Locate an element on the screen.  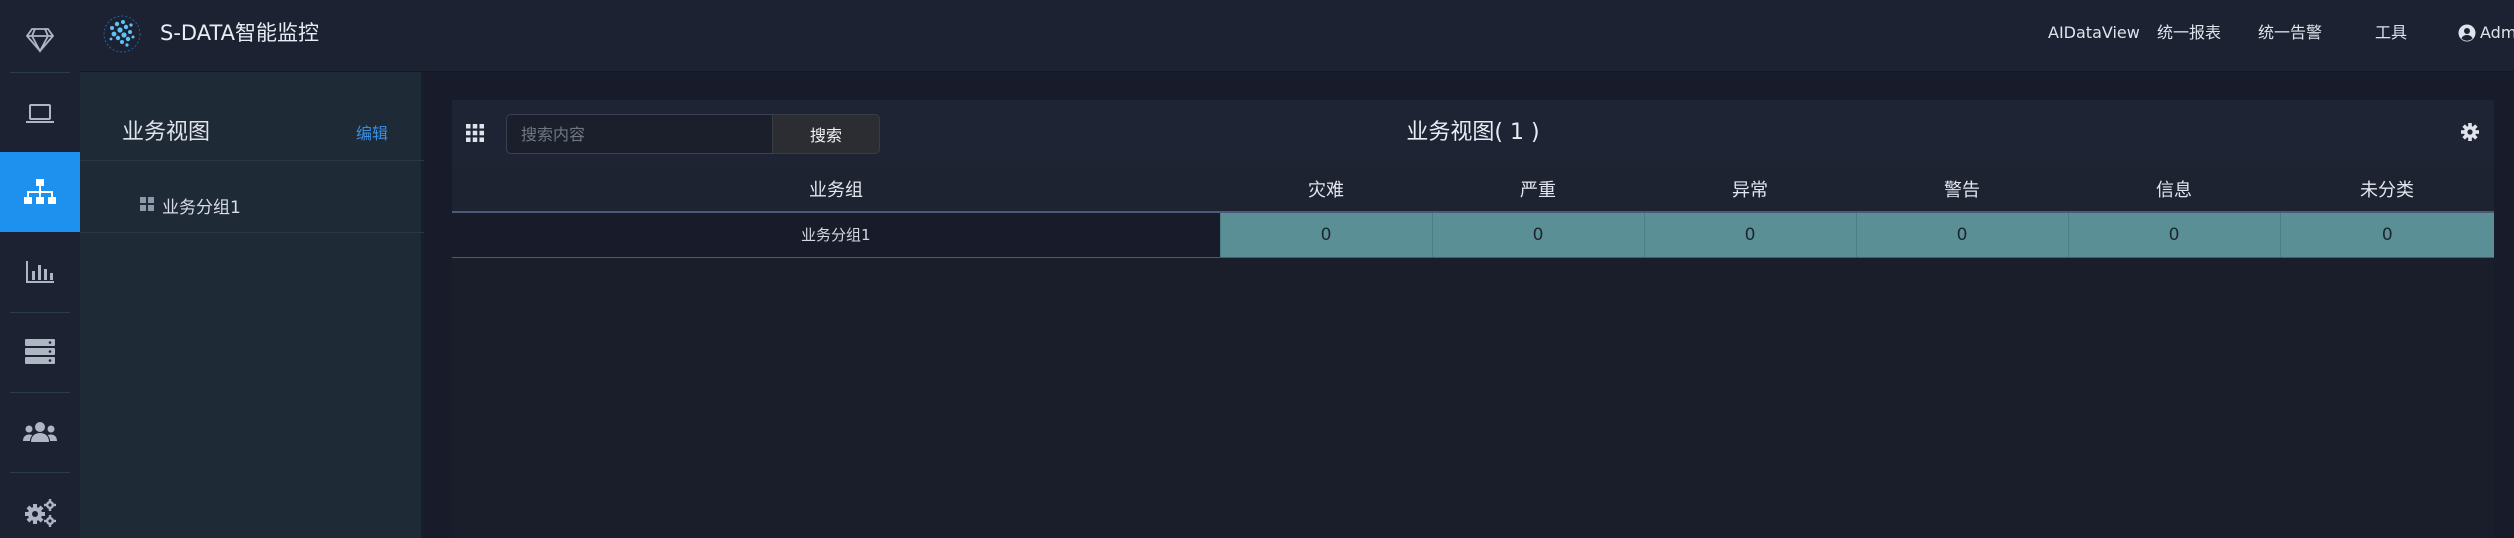
nav-unified-report: 统一报表 is located at coordinates (2189, 33).